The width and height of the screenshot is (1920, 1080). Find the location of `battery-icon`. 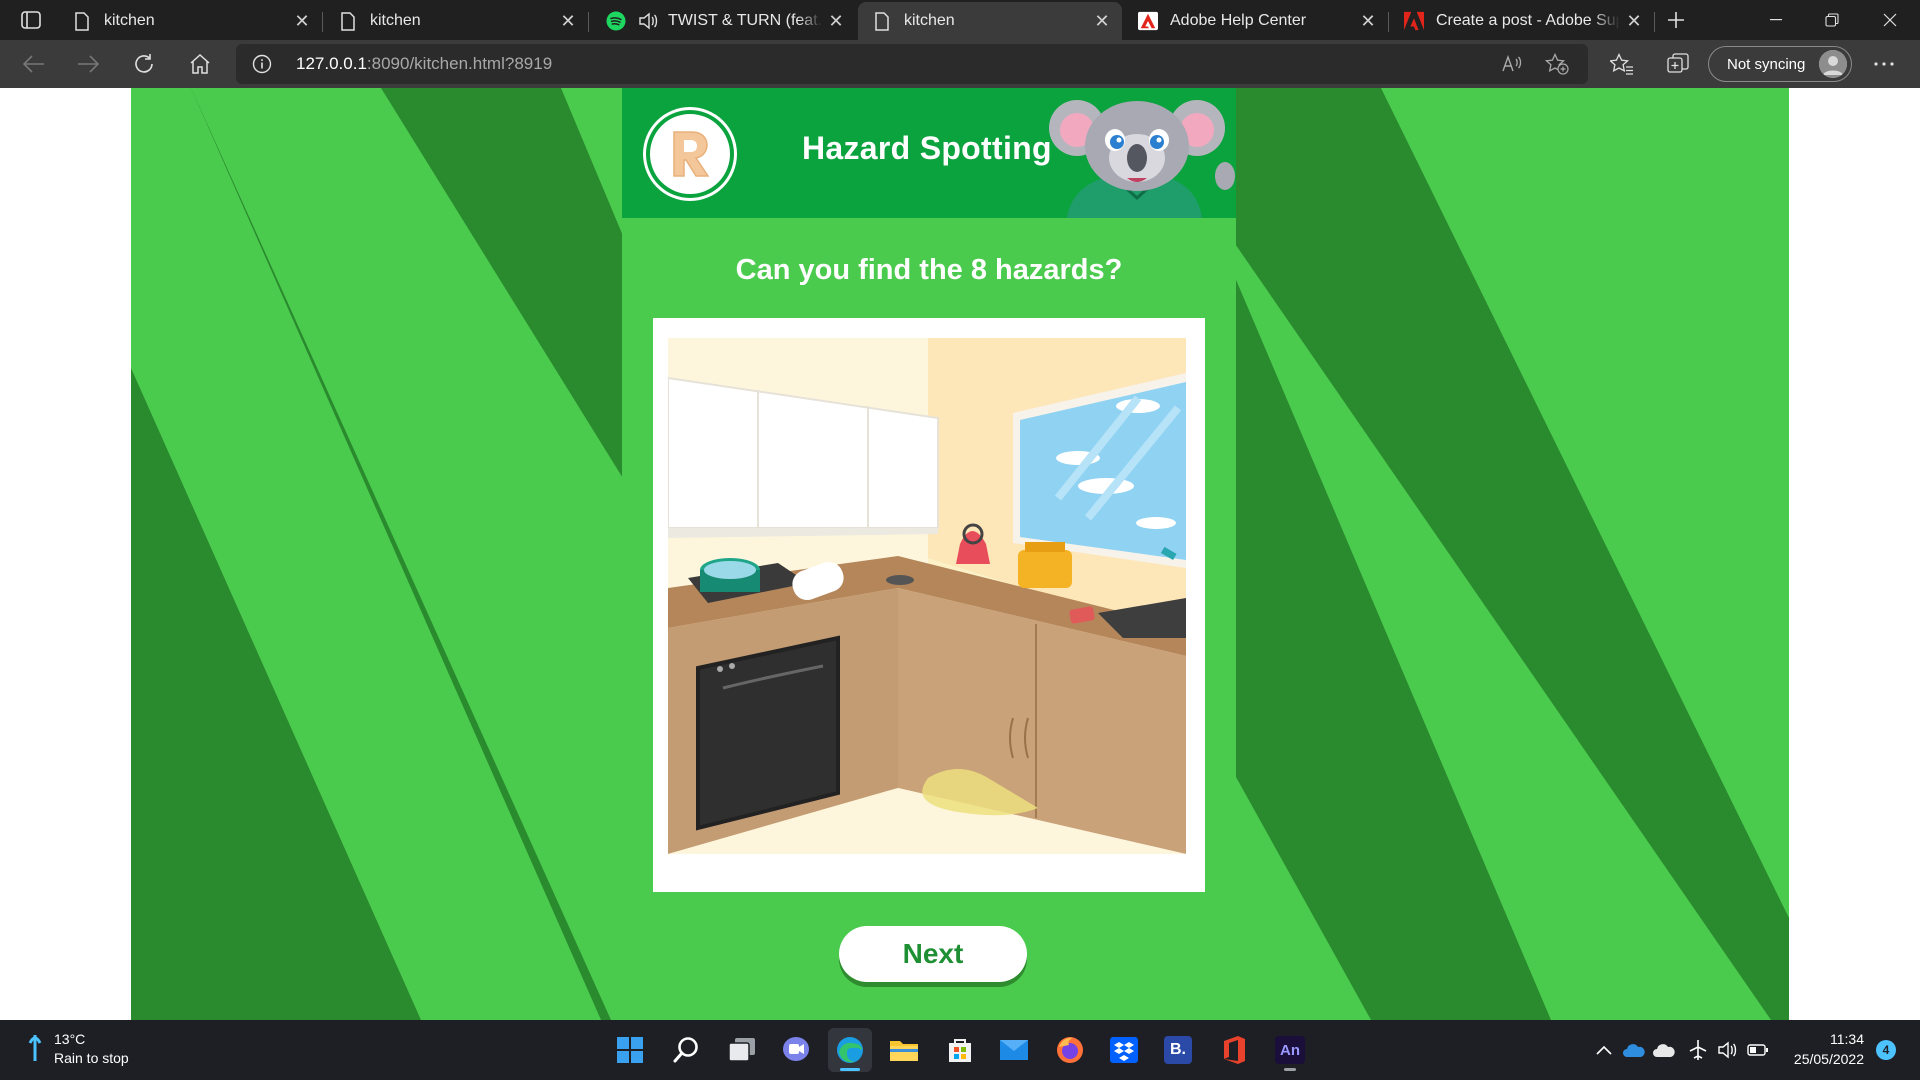

battery-icon is located at coordinates (1758, 1050).